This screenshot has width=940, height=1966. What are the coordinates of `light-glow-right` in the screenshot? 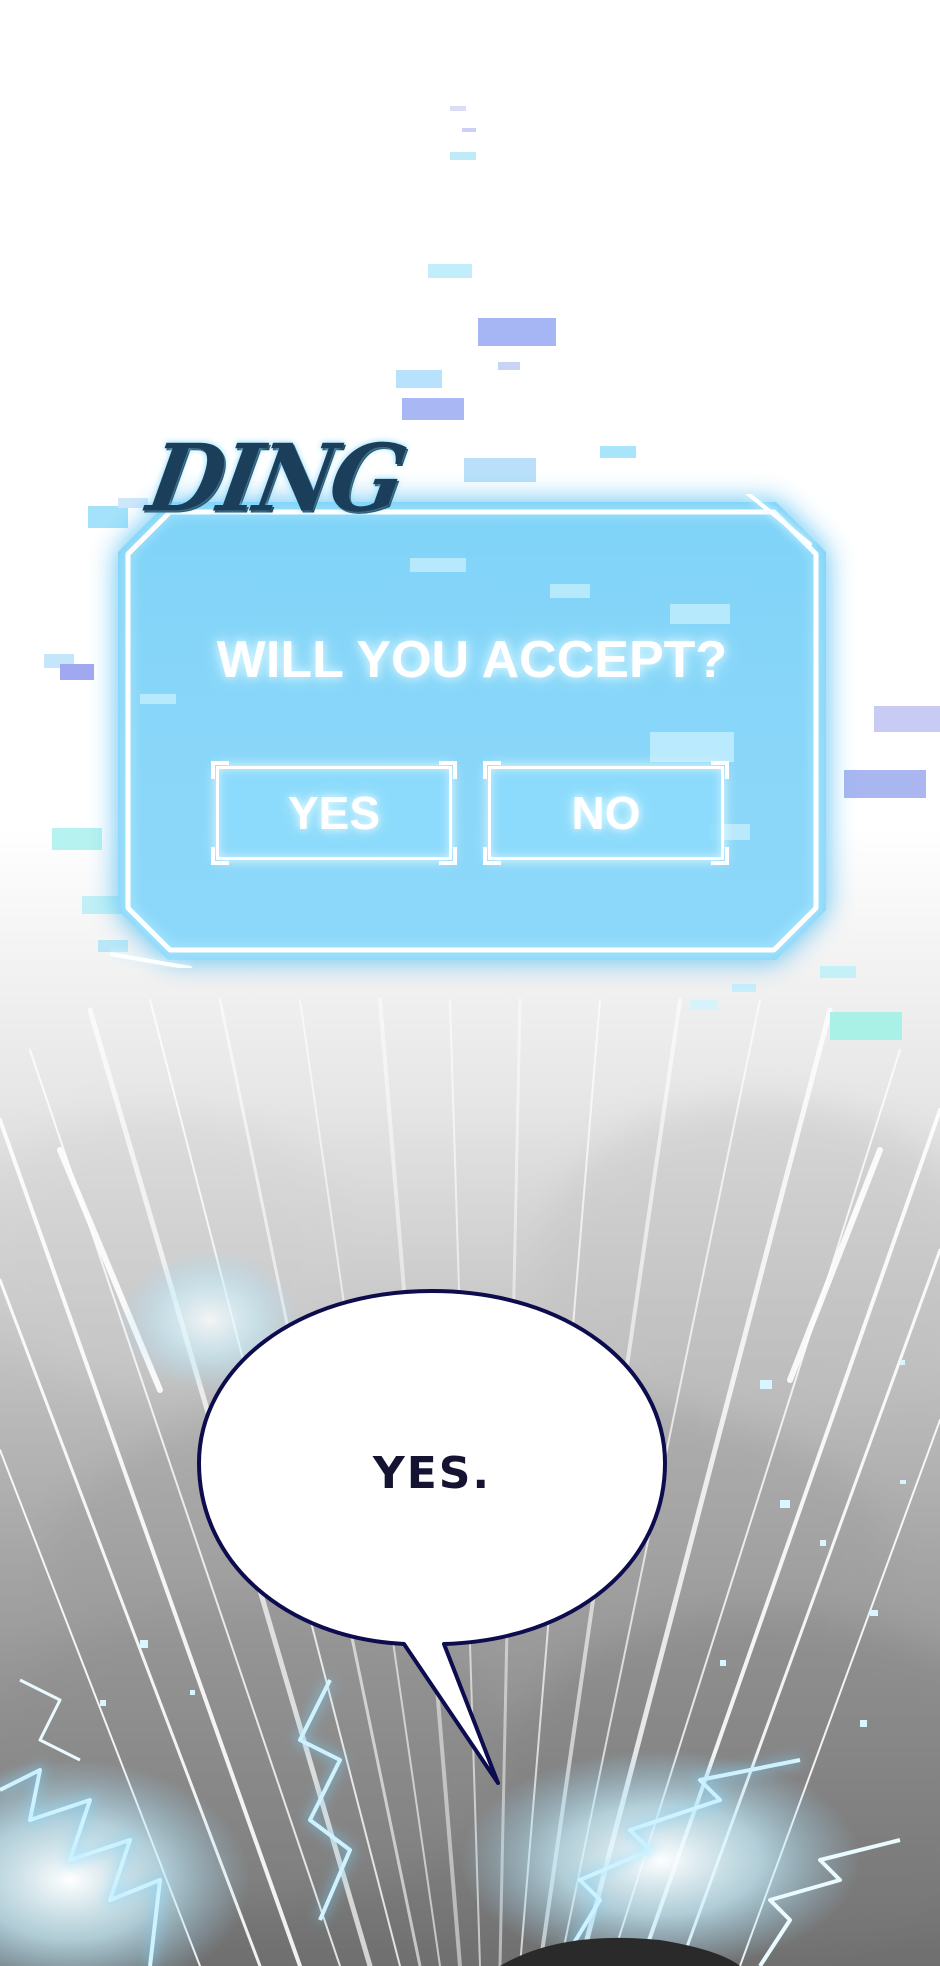 It's located at (660, 1858).